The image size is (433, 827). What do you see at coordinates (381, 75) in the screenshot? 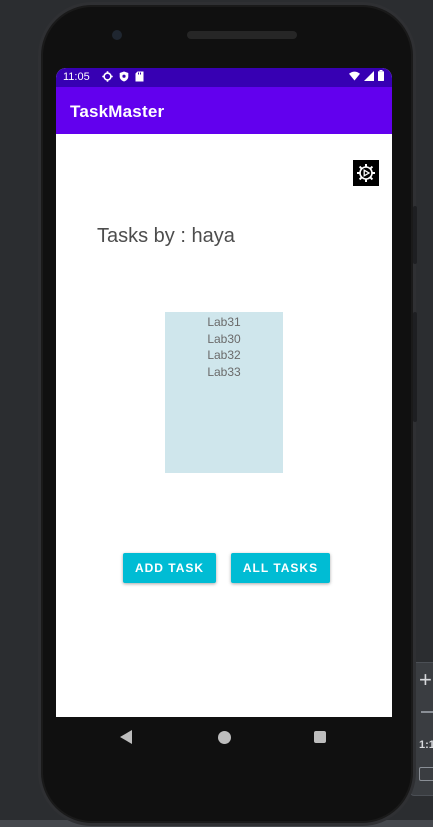
I see `battery-icon` at bounding box center [381, 75].